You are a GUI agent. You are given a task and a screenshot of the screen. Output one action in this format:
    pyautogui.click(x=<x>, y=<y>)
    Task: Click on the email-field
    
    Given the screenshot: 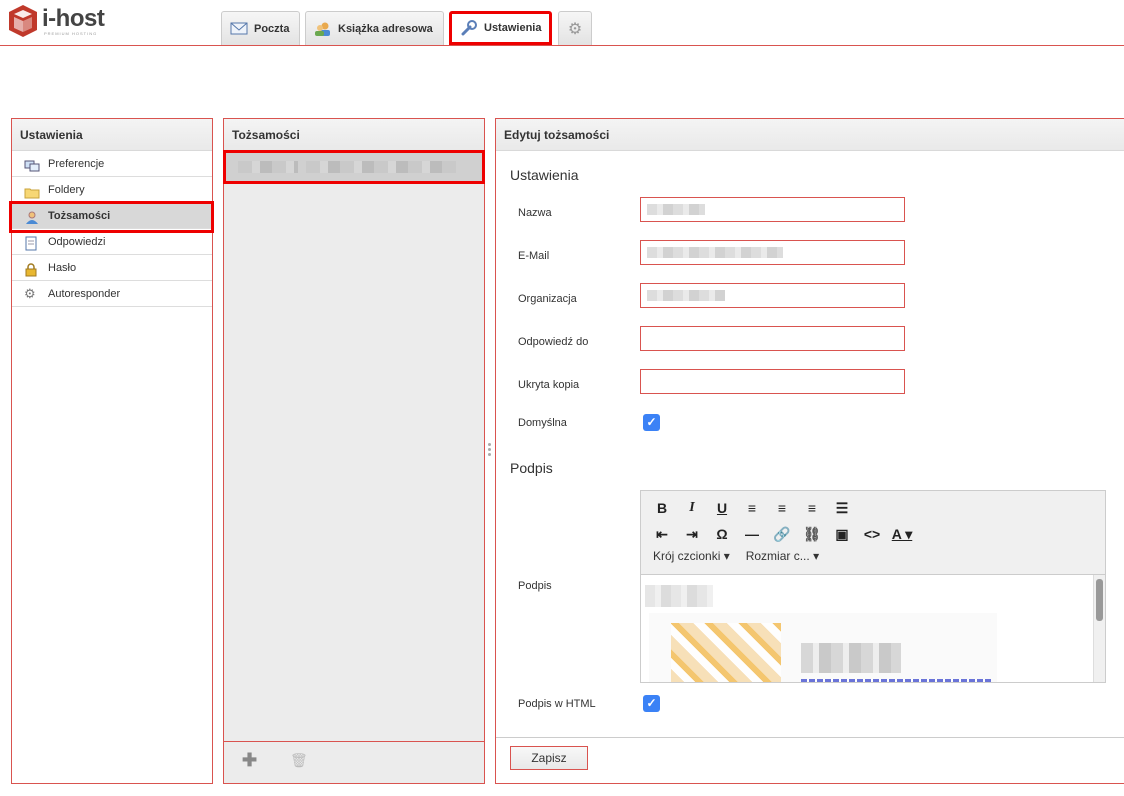 What is the action you would take?
    pyautogui.click(x=772, y=252)
    